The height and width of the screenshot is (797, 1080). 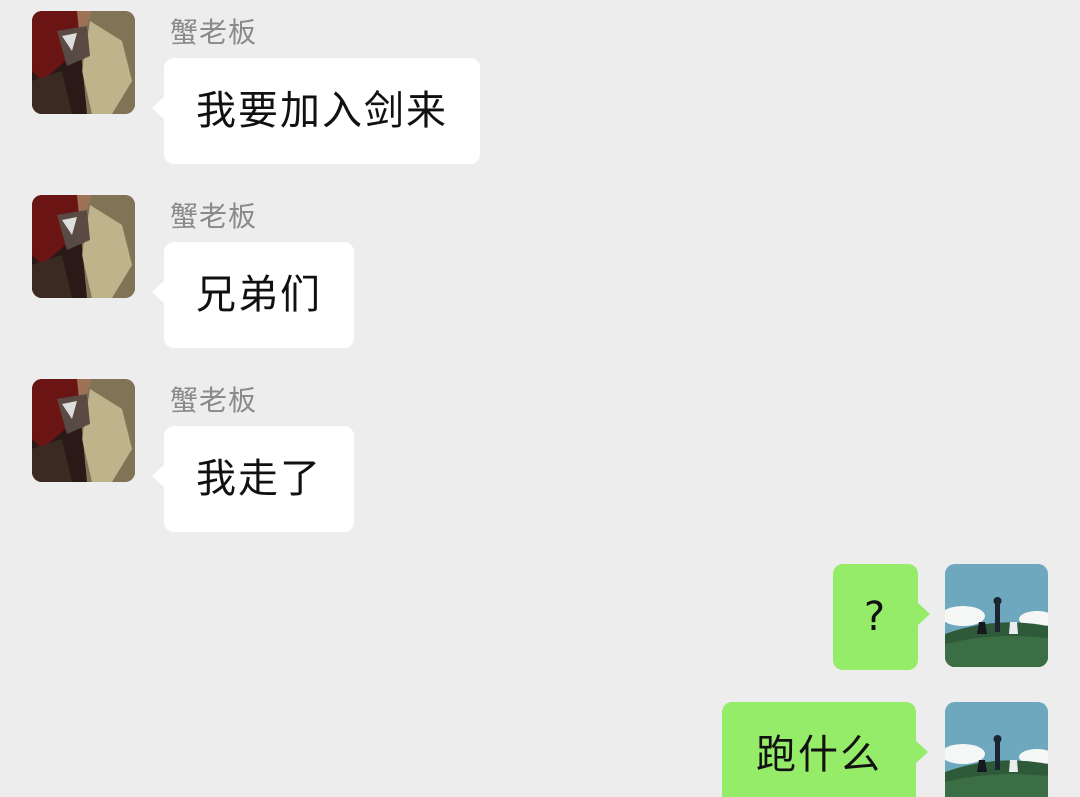 I want to click on message-bubble: 跑什么, so click(x=825, y=749).